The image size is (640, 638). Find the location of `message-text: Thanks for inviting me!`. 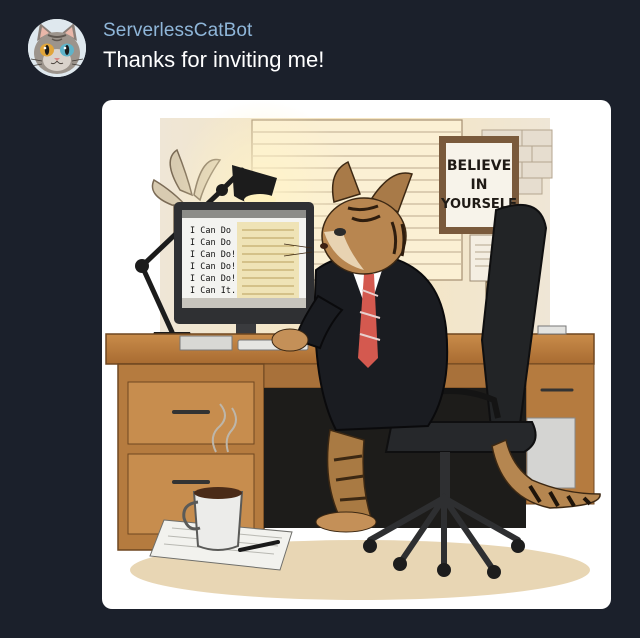

message-text: Thanks for inviting me! is located at coordinates (214, 59).